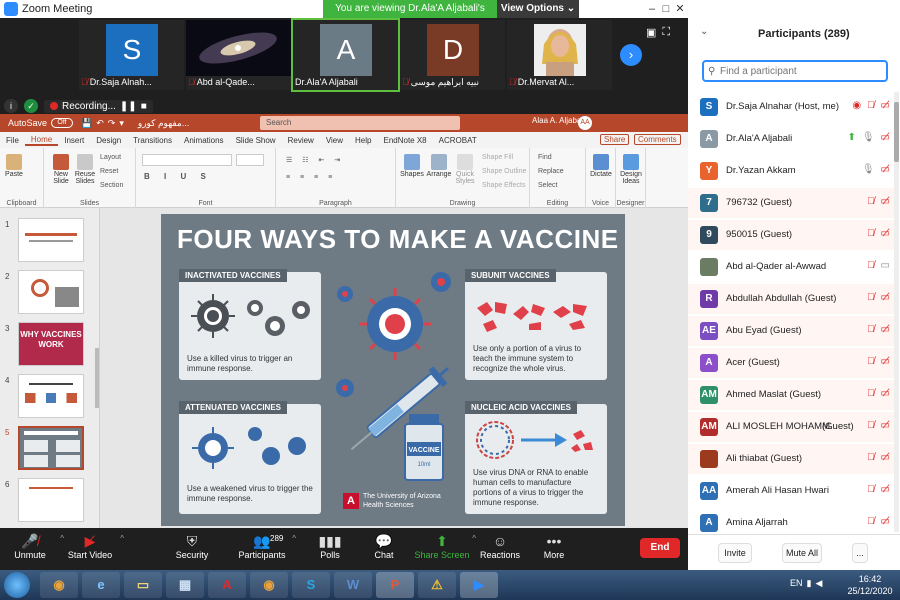 This screenshot has width=900, height=600. I want to click on quick-access-icons: 💾↶↷▾, so click(104, 123).